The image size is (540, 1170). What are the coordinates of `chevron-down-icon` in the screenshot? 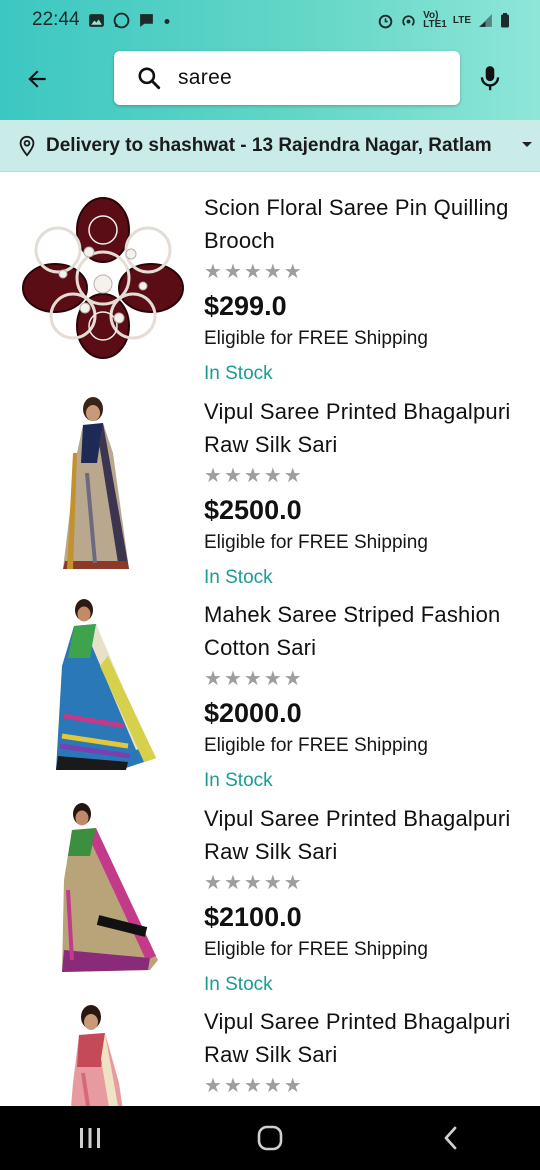 It's located at (527, 144).